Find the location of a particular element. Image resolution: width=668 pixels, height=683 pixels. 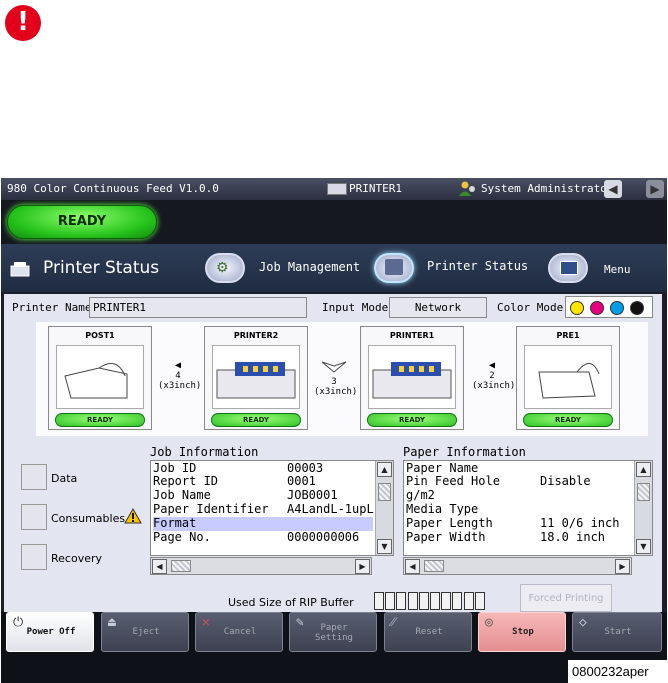

device-name: PRINTER1 is located at coordinates (412, 335).